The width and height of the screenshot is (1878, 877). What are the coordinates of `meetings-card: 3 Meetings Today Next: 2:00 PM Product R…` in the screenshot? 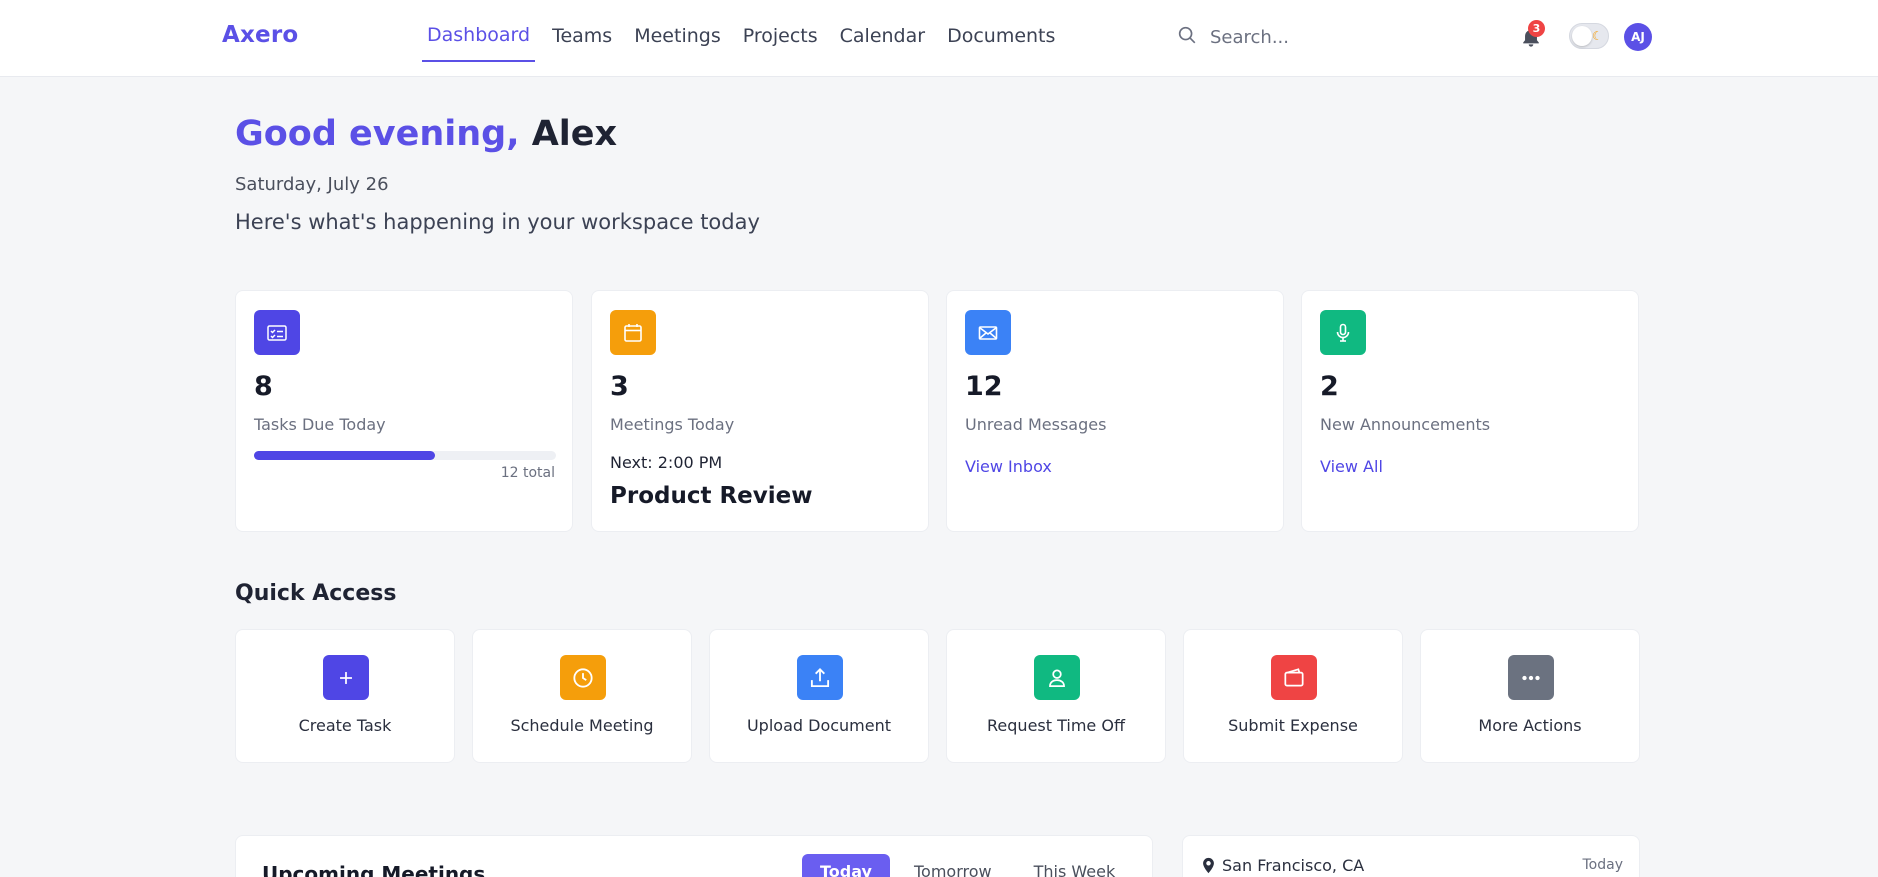 It's located at (760, 411).